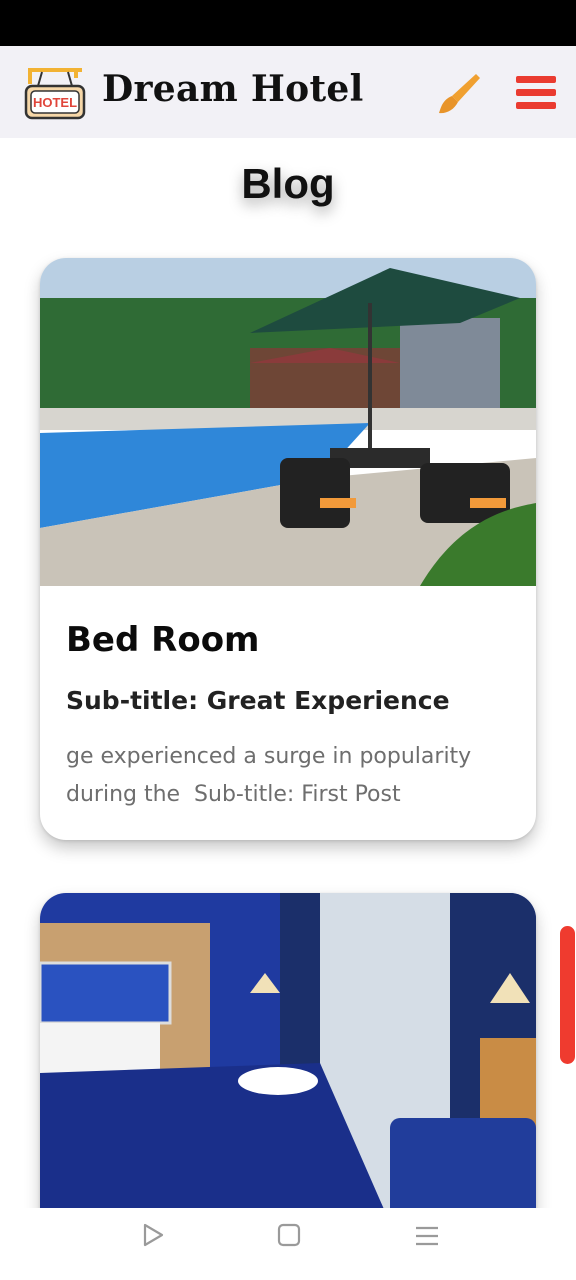 Image resolution: width=576 pixels, height=1280 pixels. What do you see at coordinates (163, 640) in the screenshot?
I see `post-title: Bed Room` at bounding box center [163, 640].